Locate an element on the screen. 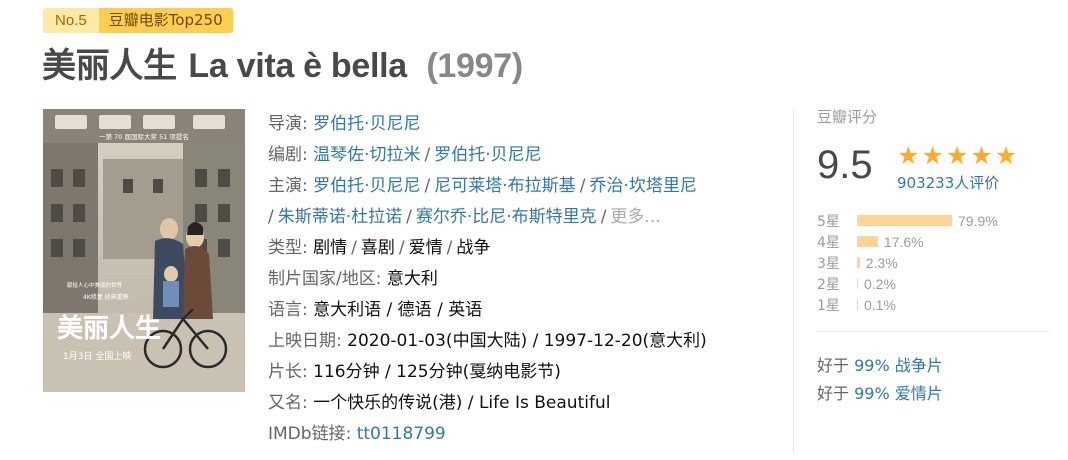  cast-link: 罗伯托·贝尼尼 is located at coordinates (366, 186).